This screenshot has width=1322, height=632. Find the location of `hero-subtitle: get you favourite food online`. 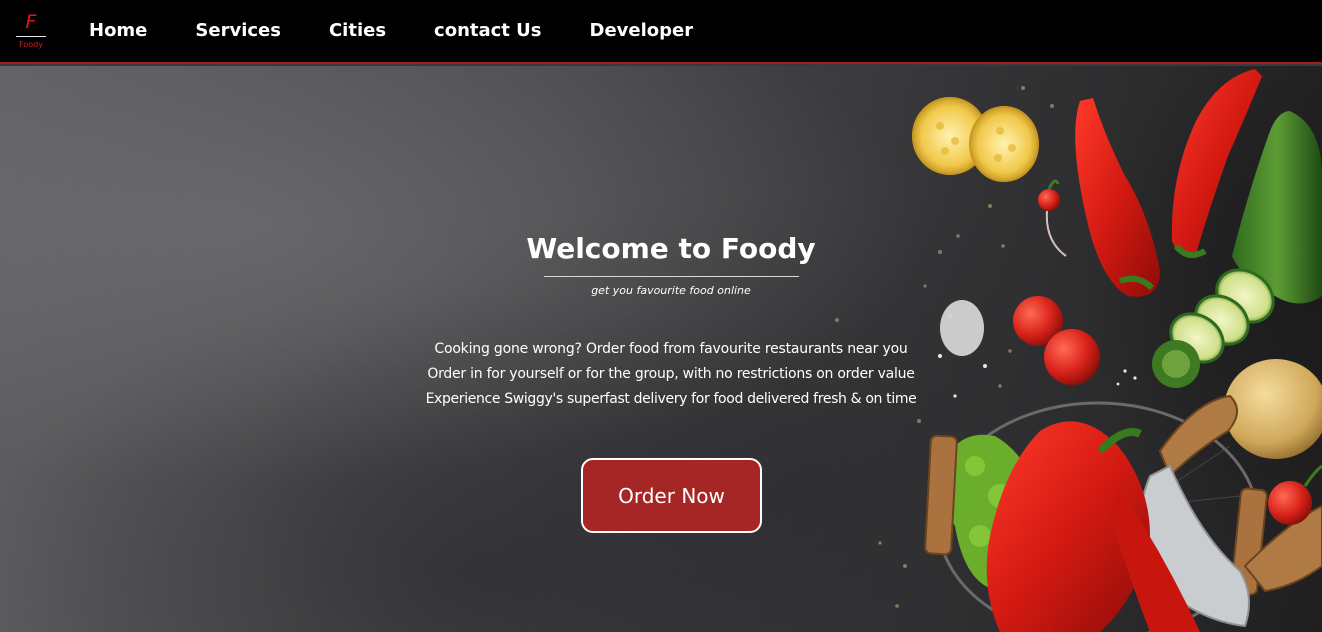

hero-subtitle: get you favourite food online is located at coordinates (671, 290).